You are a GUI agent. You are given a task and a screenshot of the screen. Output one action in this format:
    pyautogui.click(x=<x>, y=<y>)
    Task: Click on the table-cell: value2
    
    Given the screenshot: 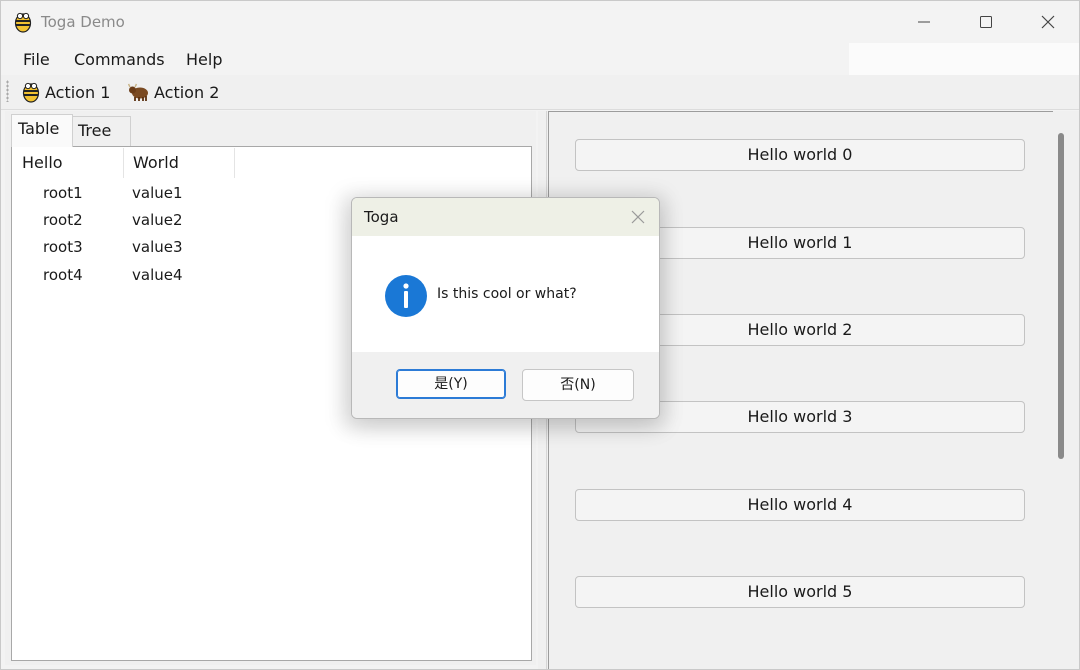 What is the action you would take?
    pyautogui.click(x=157, y=220)
    